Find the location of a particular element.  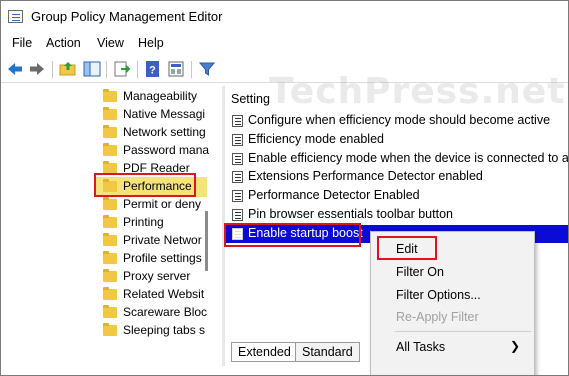

tree-item-label: Network setting is located at coordinates (164, 132).